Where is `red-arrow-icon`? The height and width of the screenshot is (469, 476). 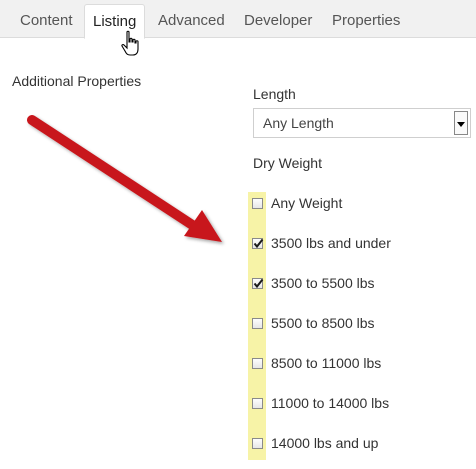
red-arrow-icon is located at coordinates (124, 178).